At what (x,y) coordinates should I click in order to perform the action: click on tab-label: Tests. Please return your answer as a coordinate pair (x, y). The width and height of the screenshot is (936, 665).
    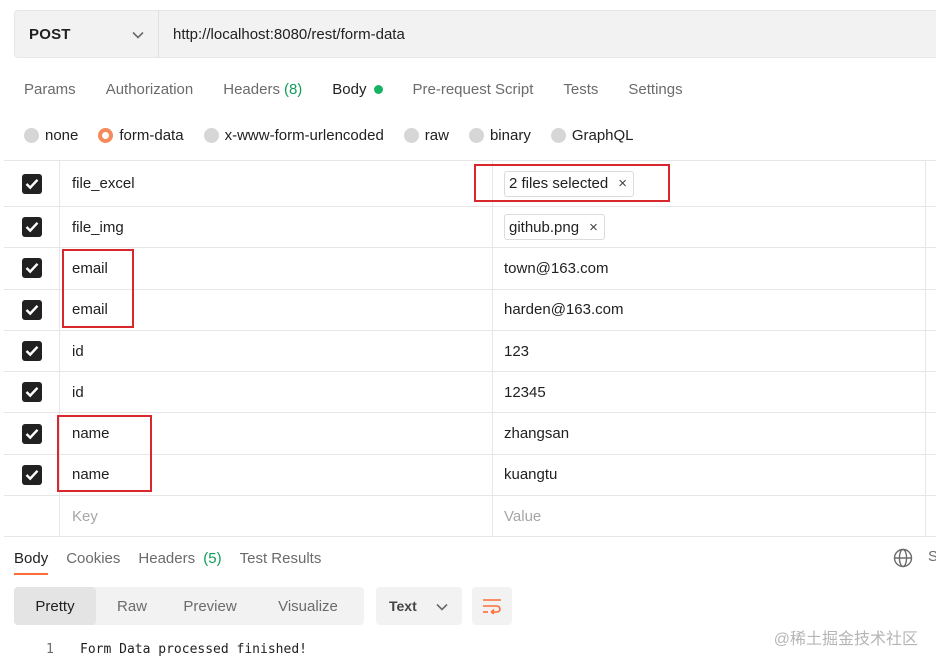
    Looking at the image, I should click on (581, 89).